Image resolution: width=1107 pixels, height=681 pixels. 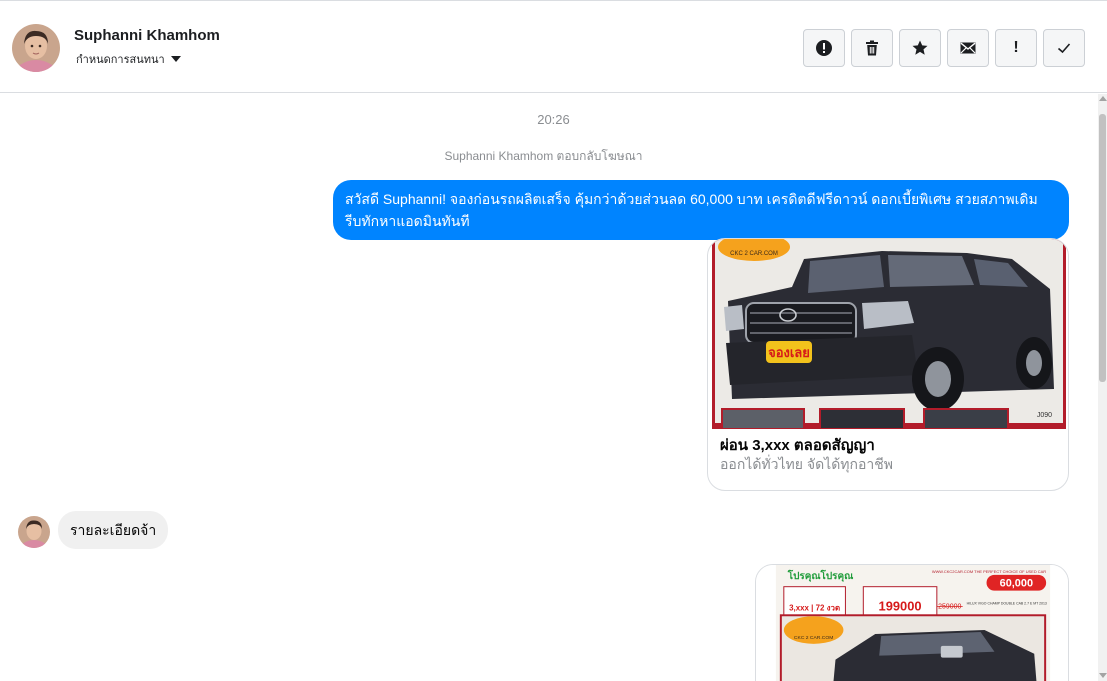 I want to click on sender-avatar, so click(x=34, y=532).